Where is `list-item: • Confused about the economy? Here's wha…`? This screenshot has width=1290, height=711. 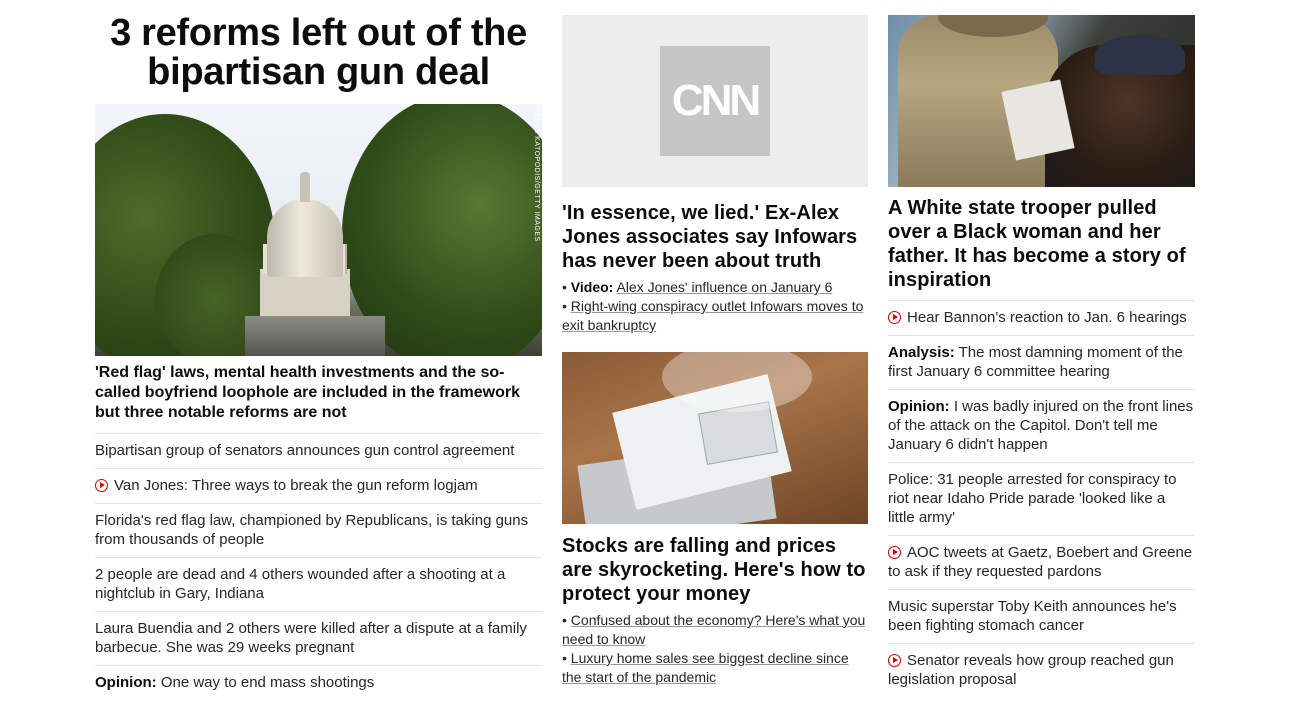 list-item: • Confused about the economy? Here's wha… is located at coordinates (715, 630).